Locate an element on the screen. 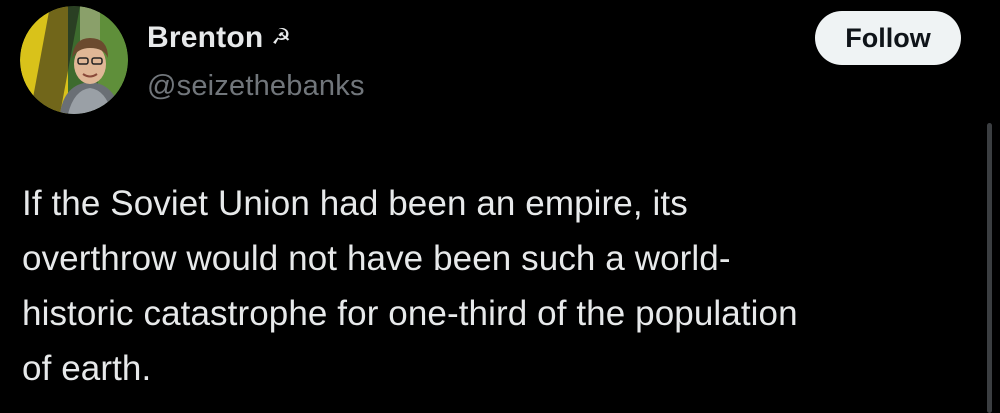  scrollbar is located at coordinates (989, 268).